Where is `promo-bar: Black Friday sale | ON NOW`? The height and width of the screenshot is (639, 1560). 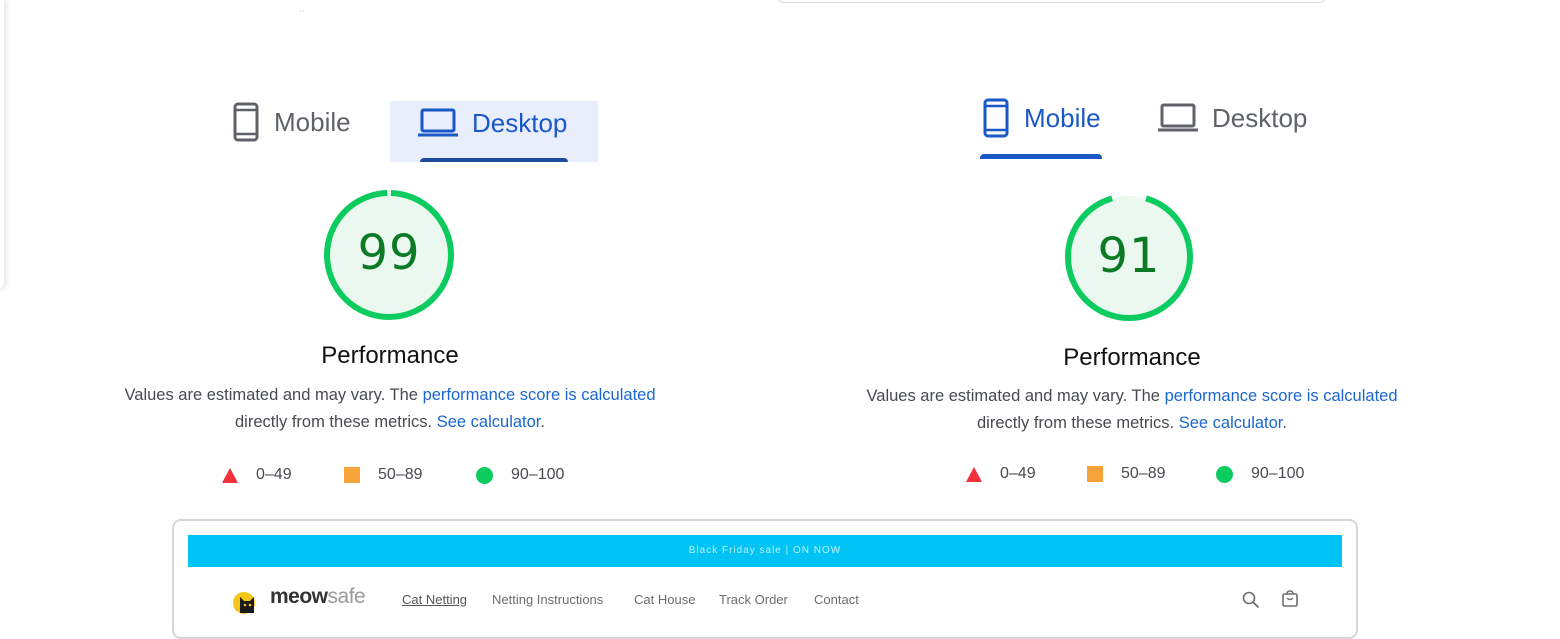
promo-bar: Black Friday sale | ON NOW is located at coordinates (765, 551).